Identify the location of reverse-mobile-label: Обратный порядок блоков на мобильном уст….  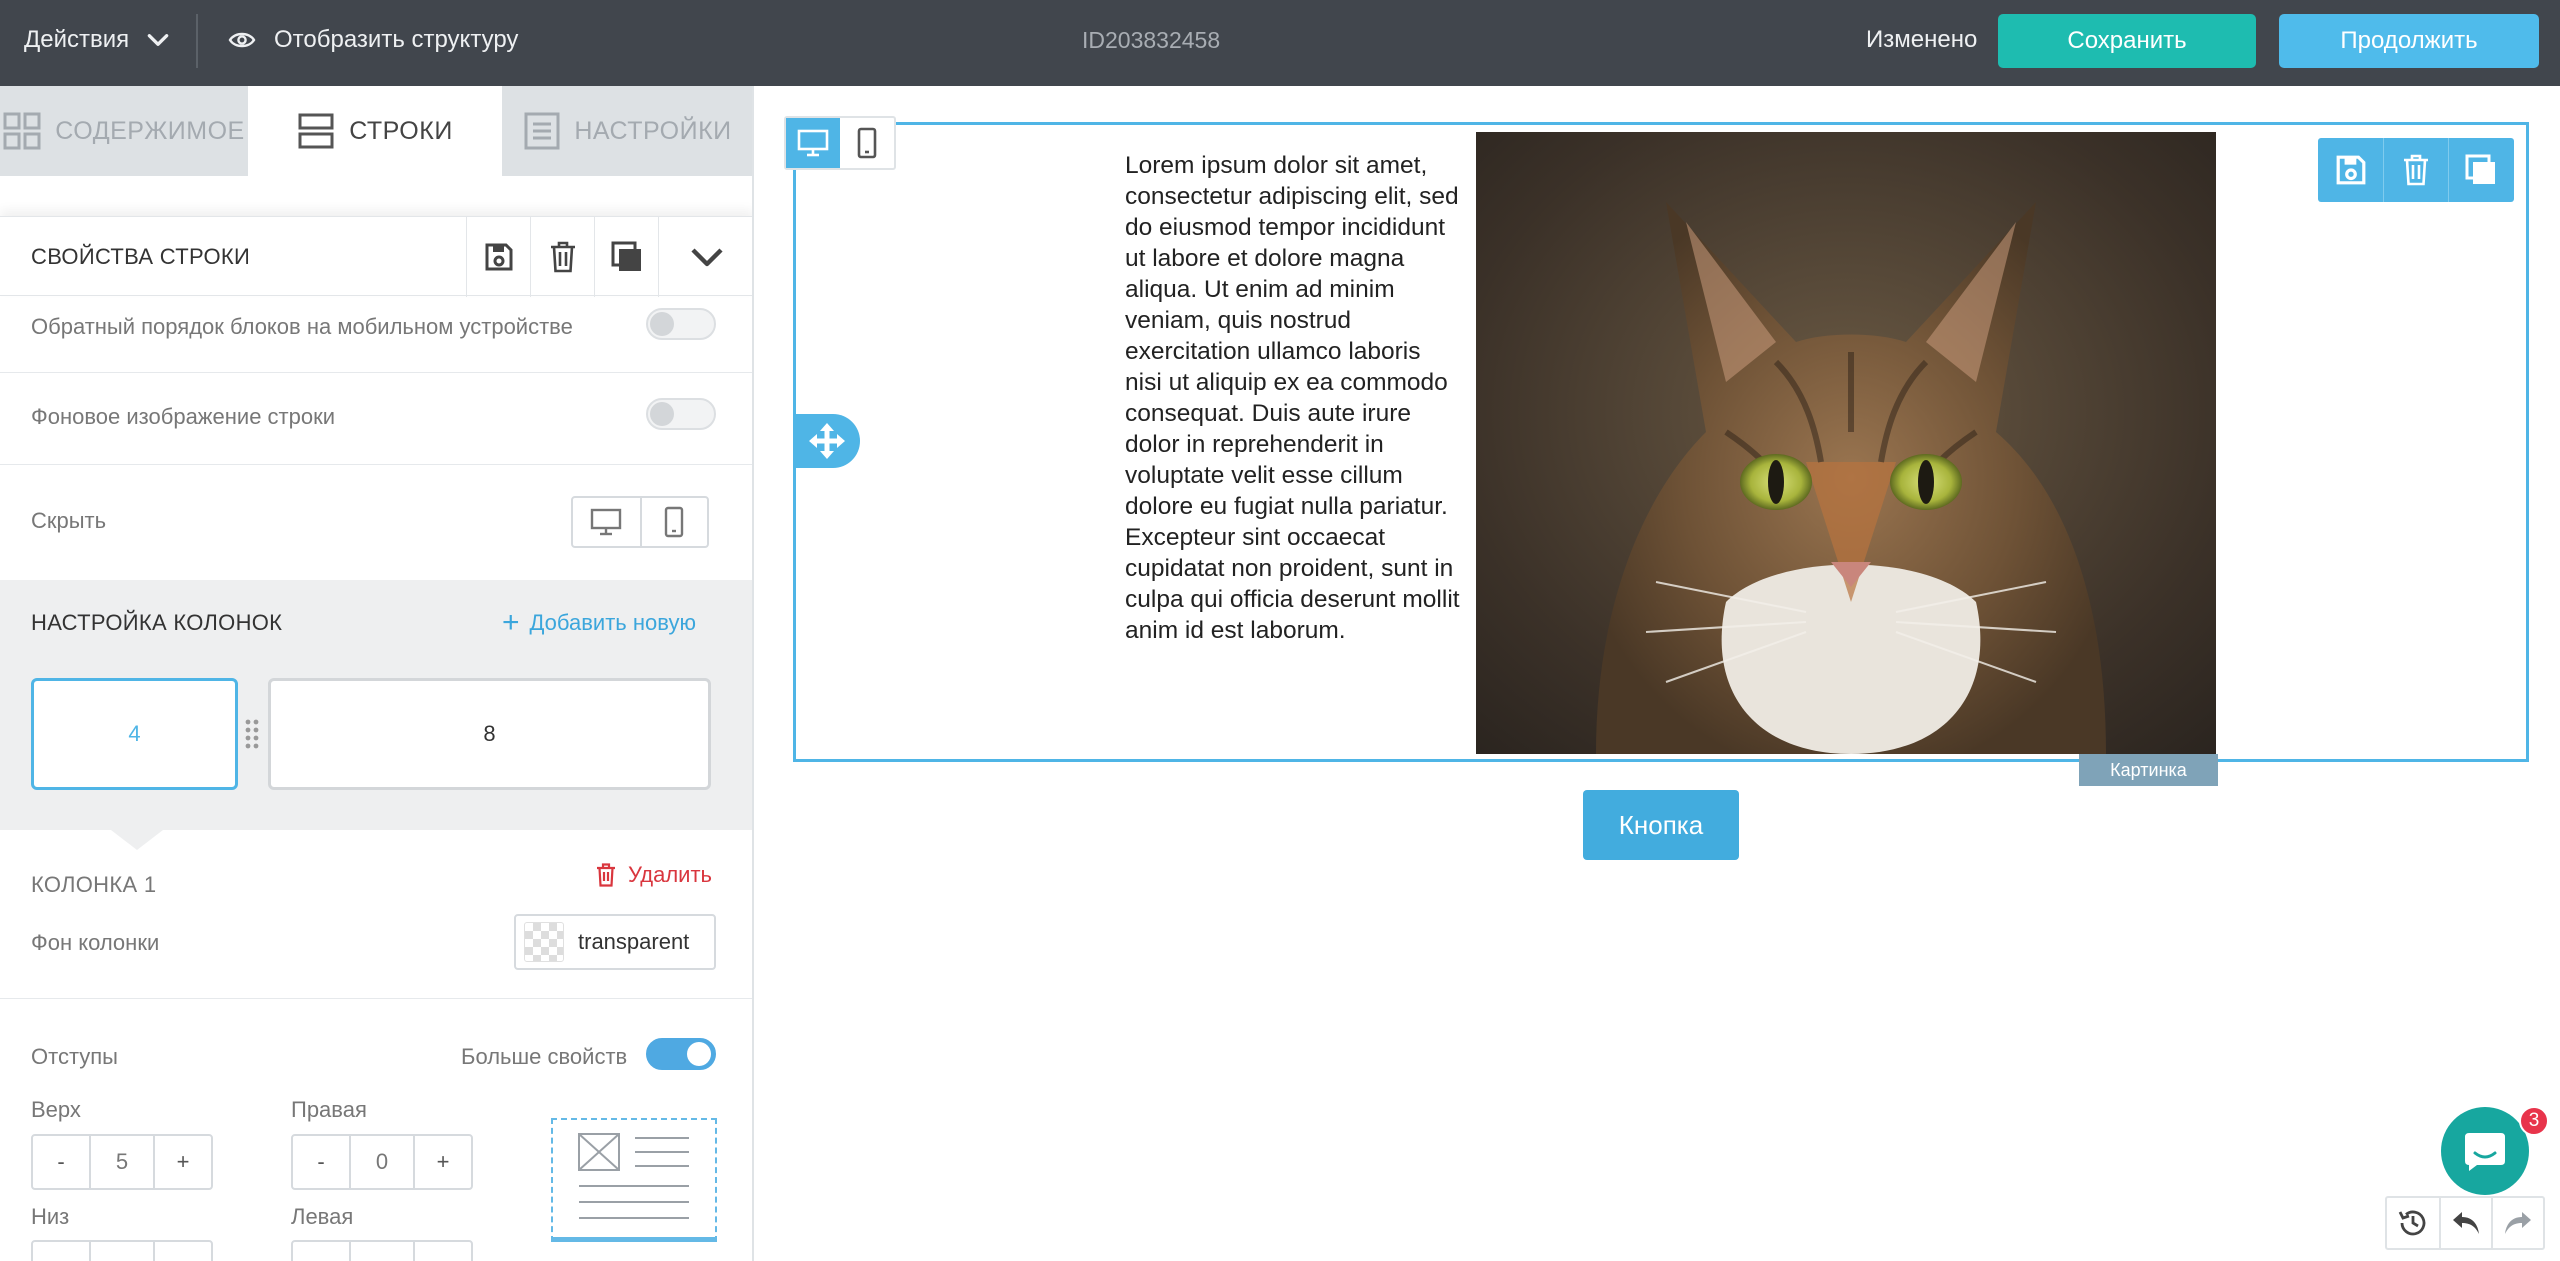
(302, 326).